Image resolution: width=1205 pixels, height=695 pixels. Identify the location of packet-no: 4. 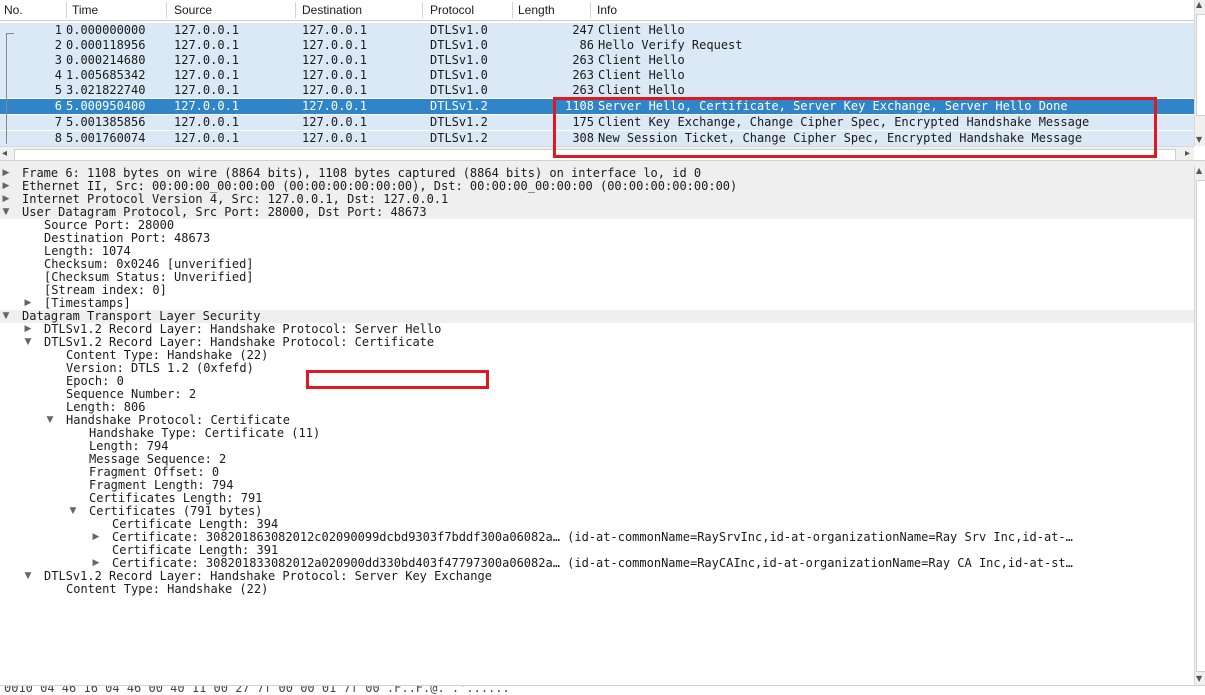
(58, 75).